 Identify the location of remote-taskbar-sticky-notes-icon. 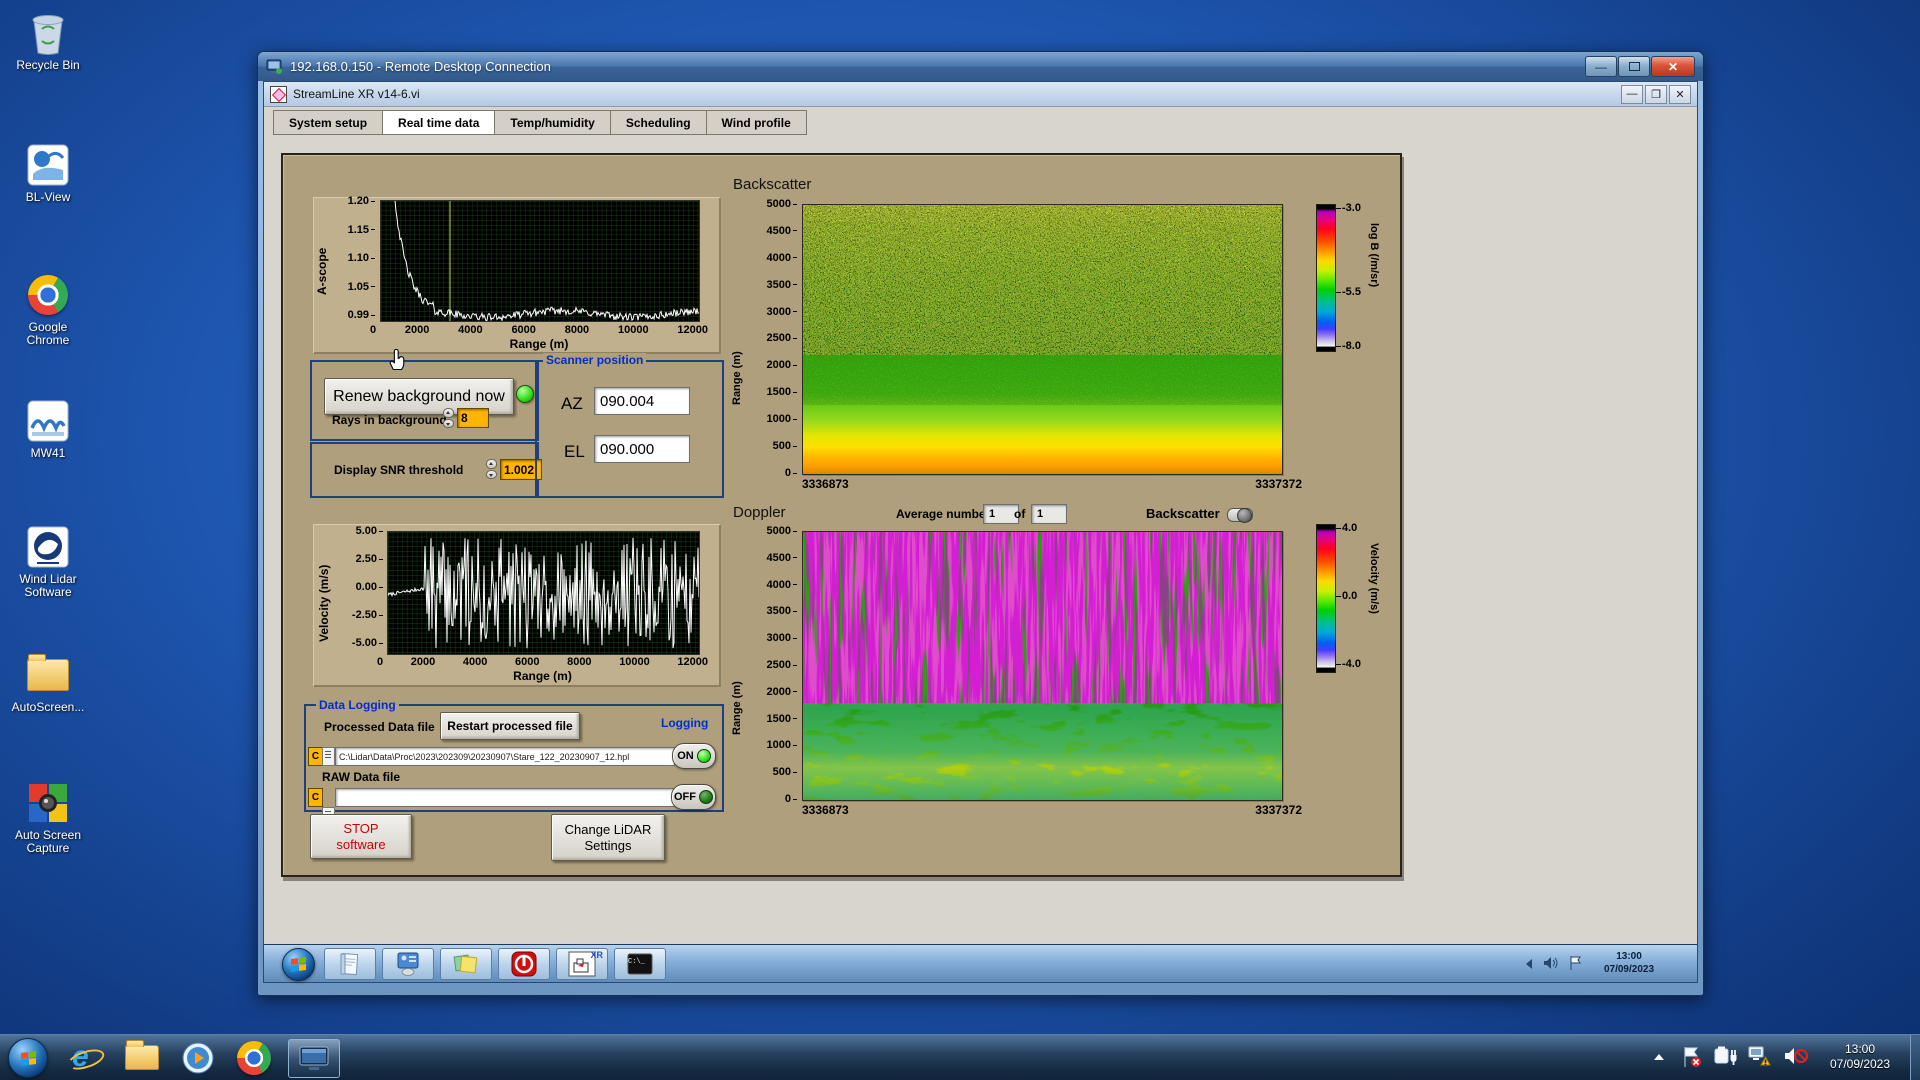
(466, 964).